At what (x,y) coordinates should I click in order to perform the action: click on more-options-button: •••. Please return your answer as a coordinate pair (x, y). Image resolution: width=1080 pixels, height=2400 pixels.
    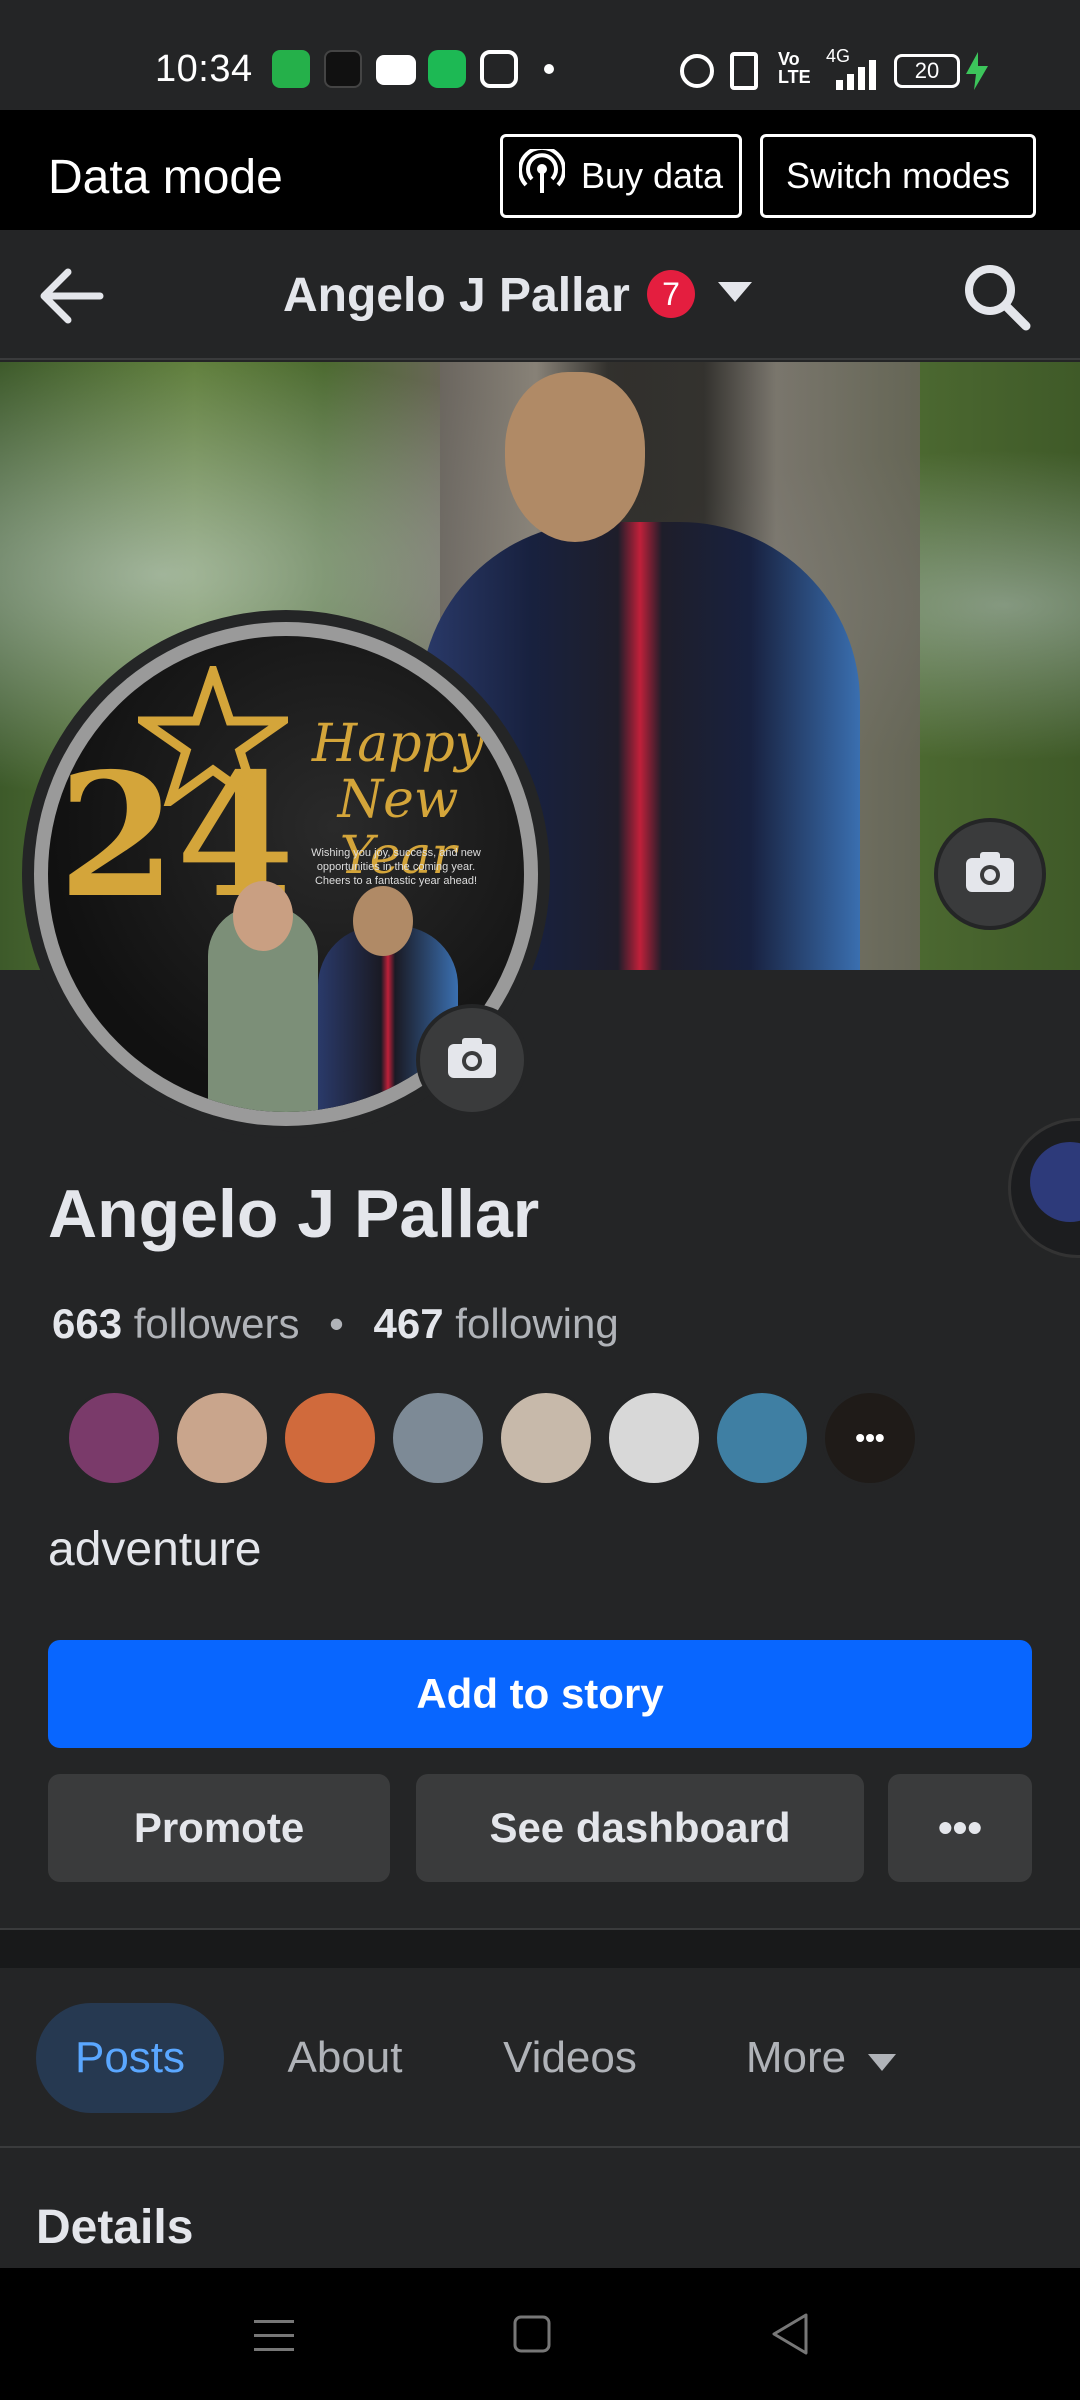
    Looking at the image, I should click on (960, 1828).